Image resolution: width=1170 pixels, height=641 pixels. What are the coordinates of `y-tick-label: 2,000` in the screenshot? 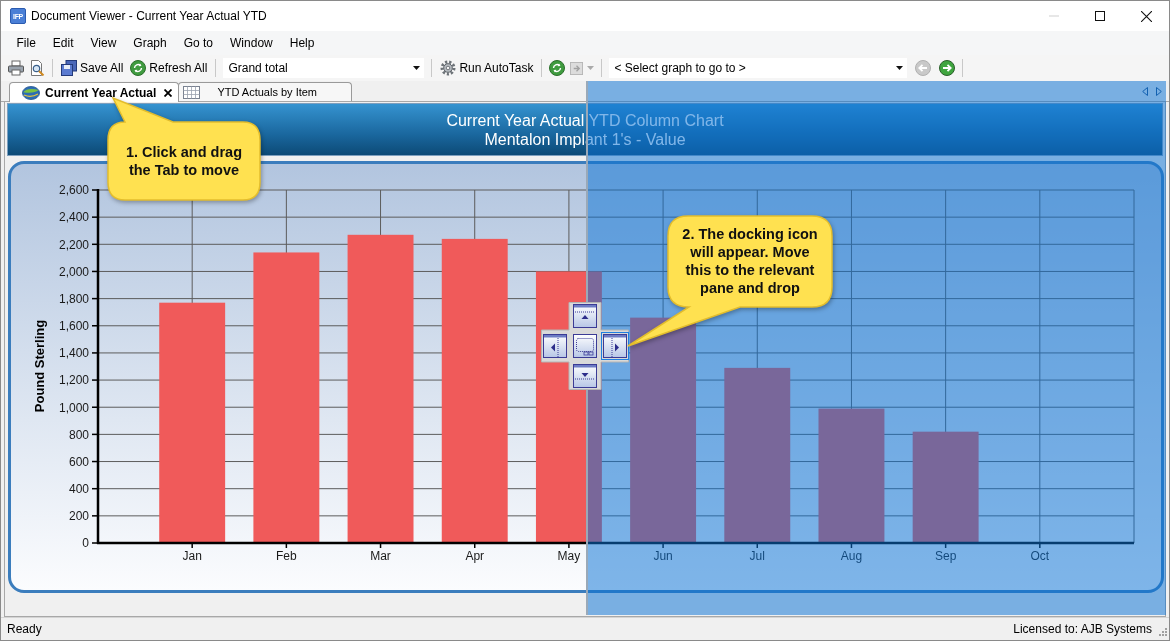 It's located at (73, 271).